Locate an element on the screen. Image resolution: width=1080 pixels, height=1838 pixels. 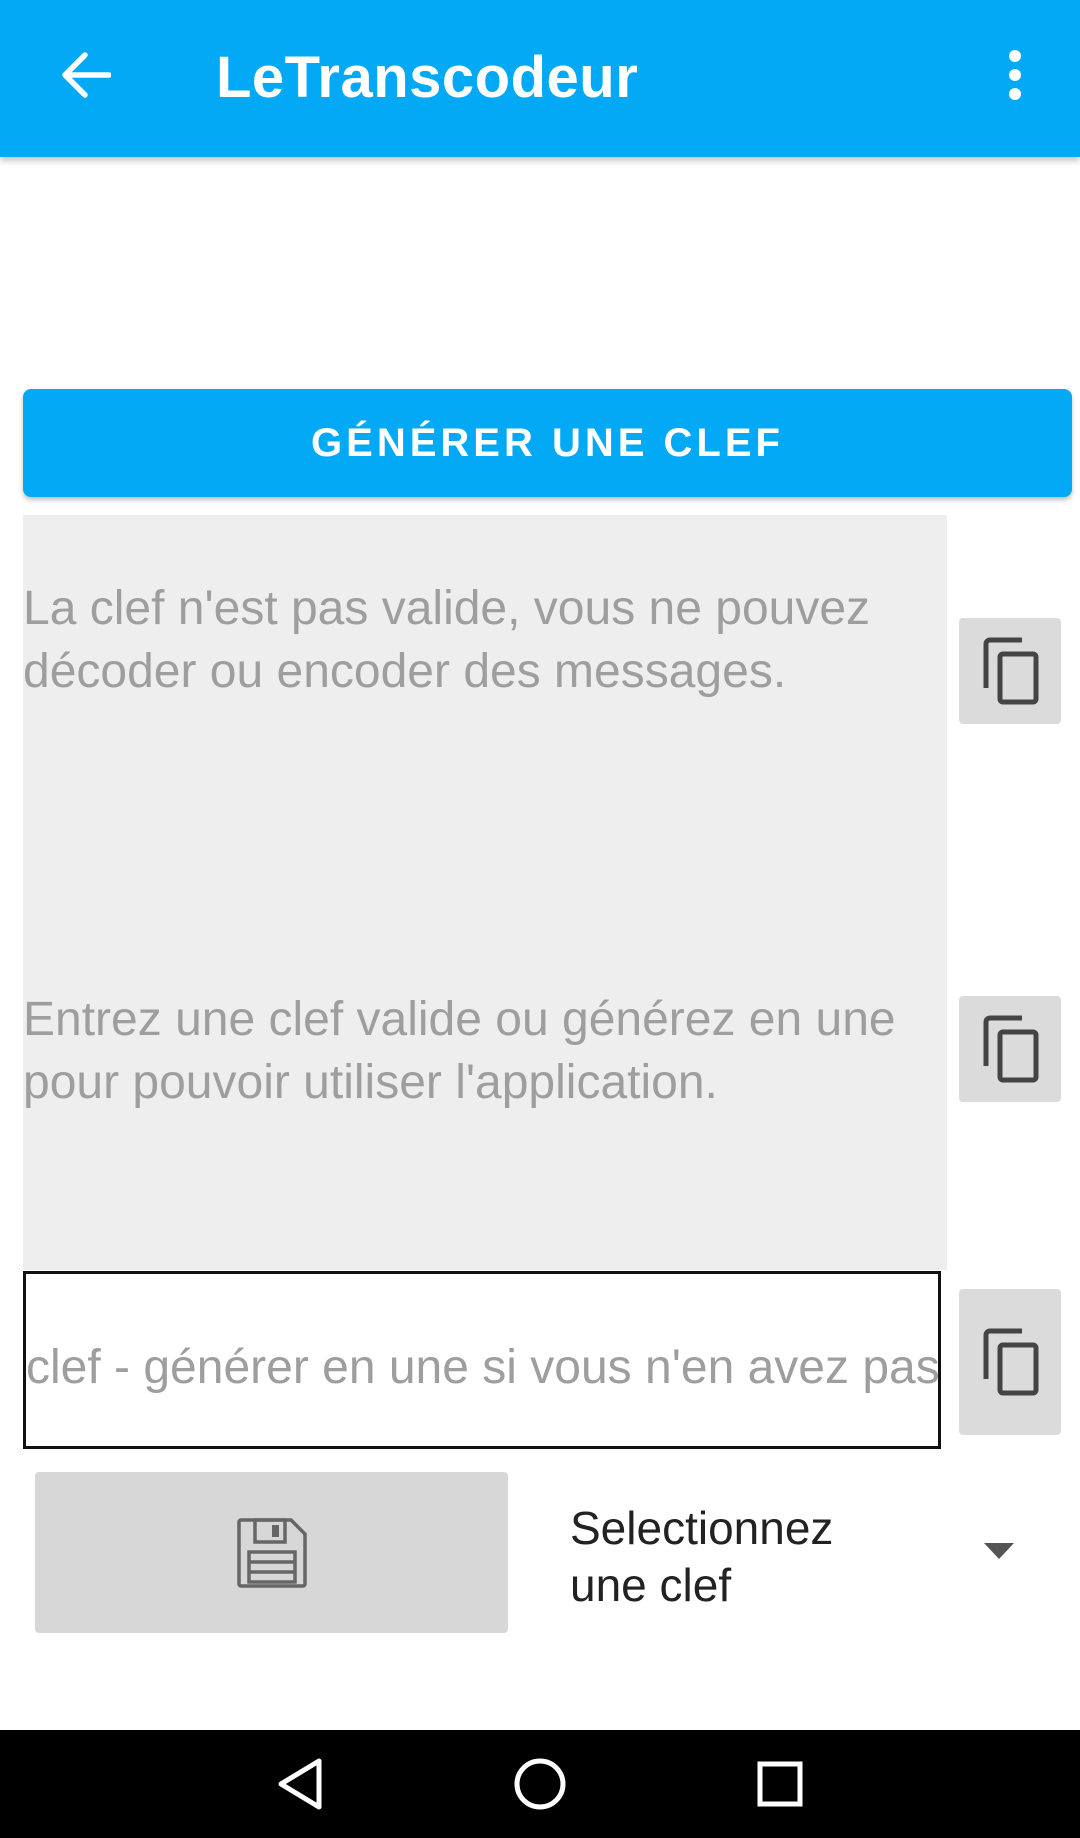
nav-back-button is located at coordinates (300, 1784).